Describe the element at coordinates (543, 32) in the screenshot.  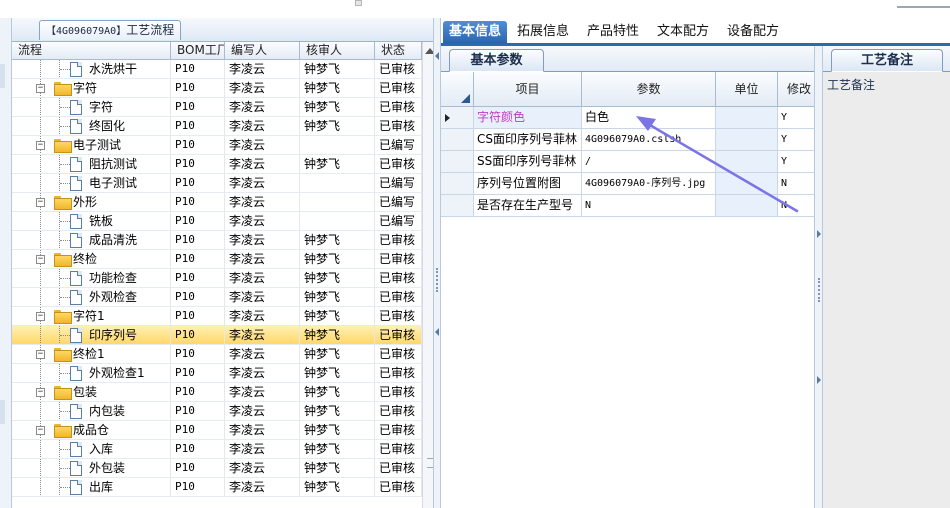
I see `tab-extended-info: 拓展信息` at that location.